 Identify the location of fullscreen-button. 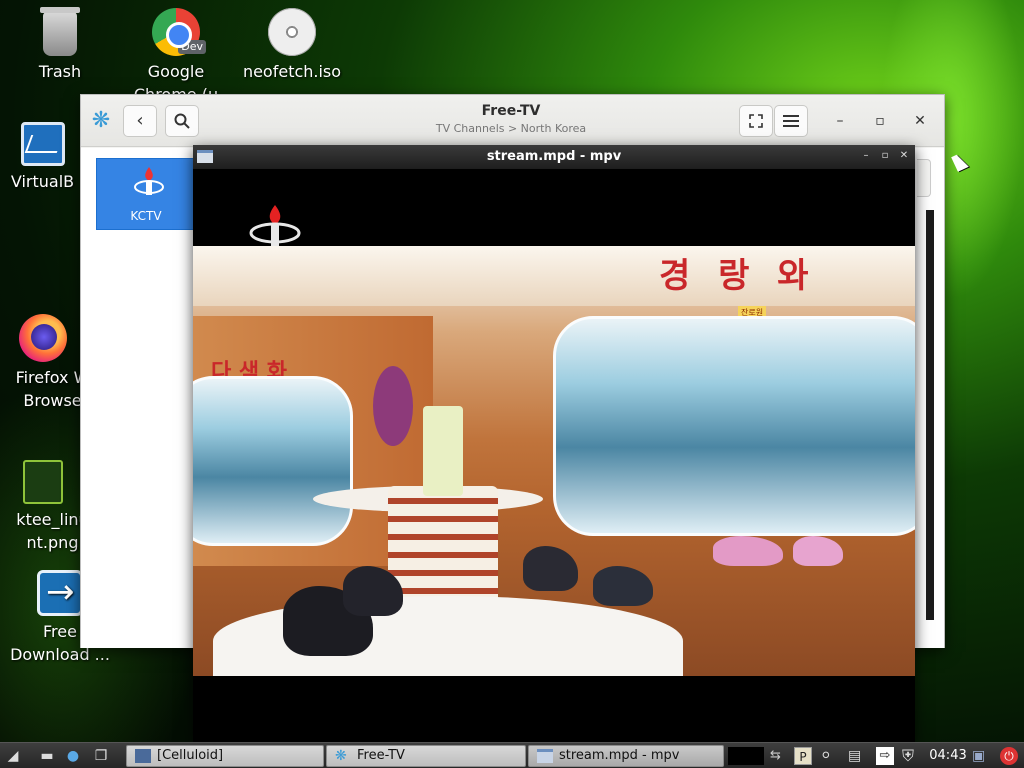
(756, 121).